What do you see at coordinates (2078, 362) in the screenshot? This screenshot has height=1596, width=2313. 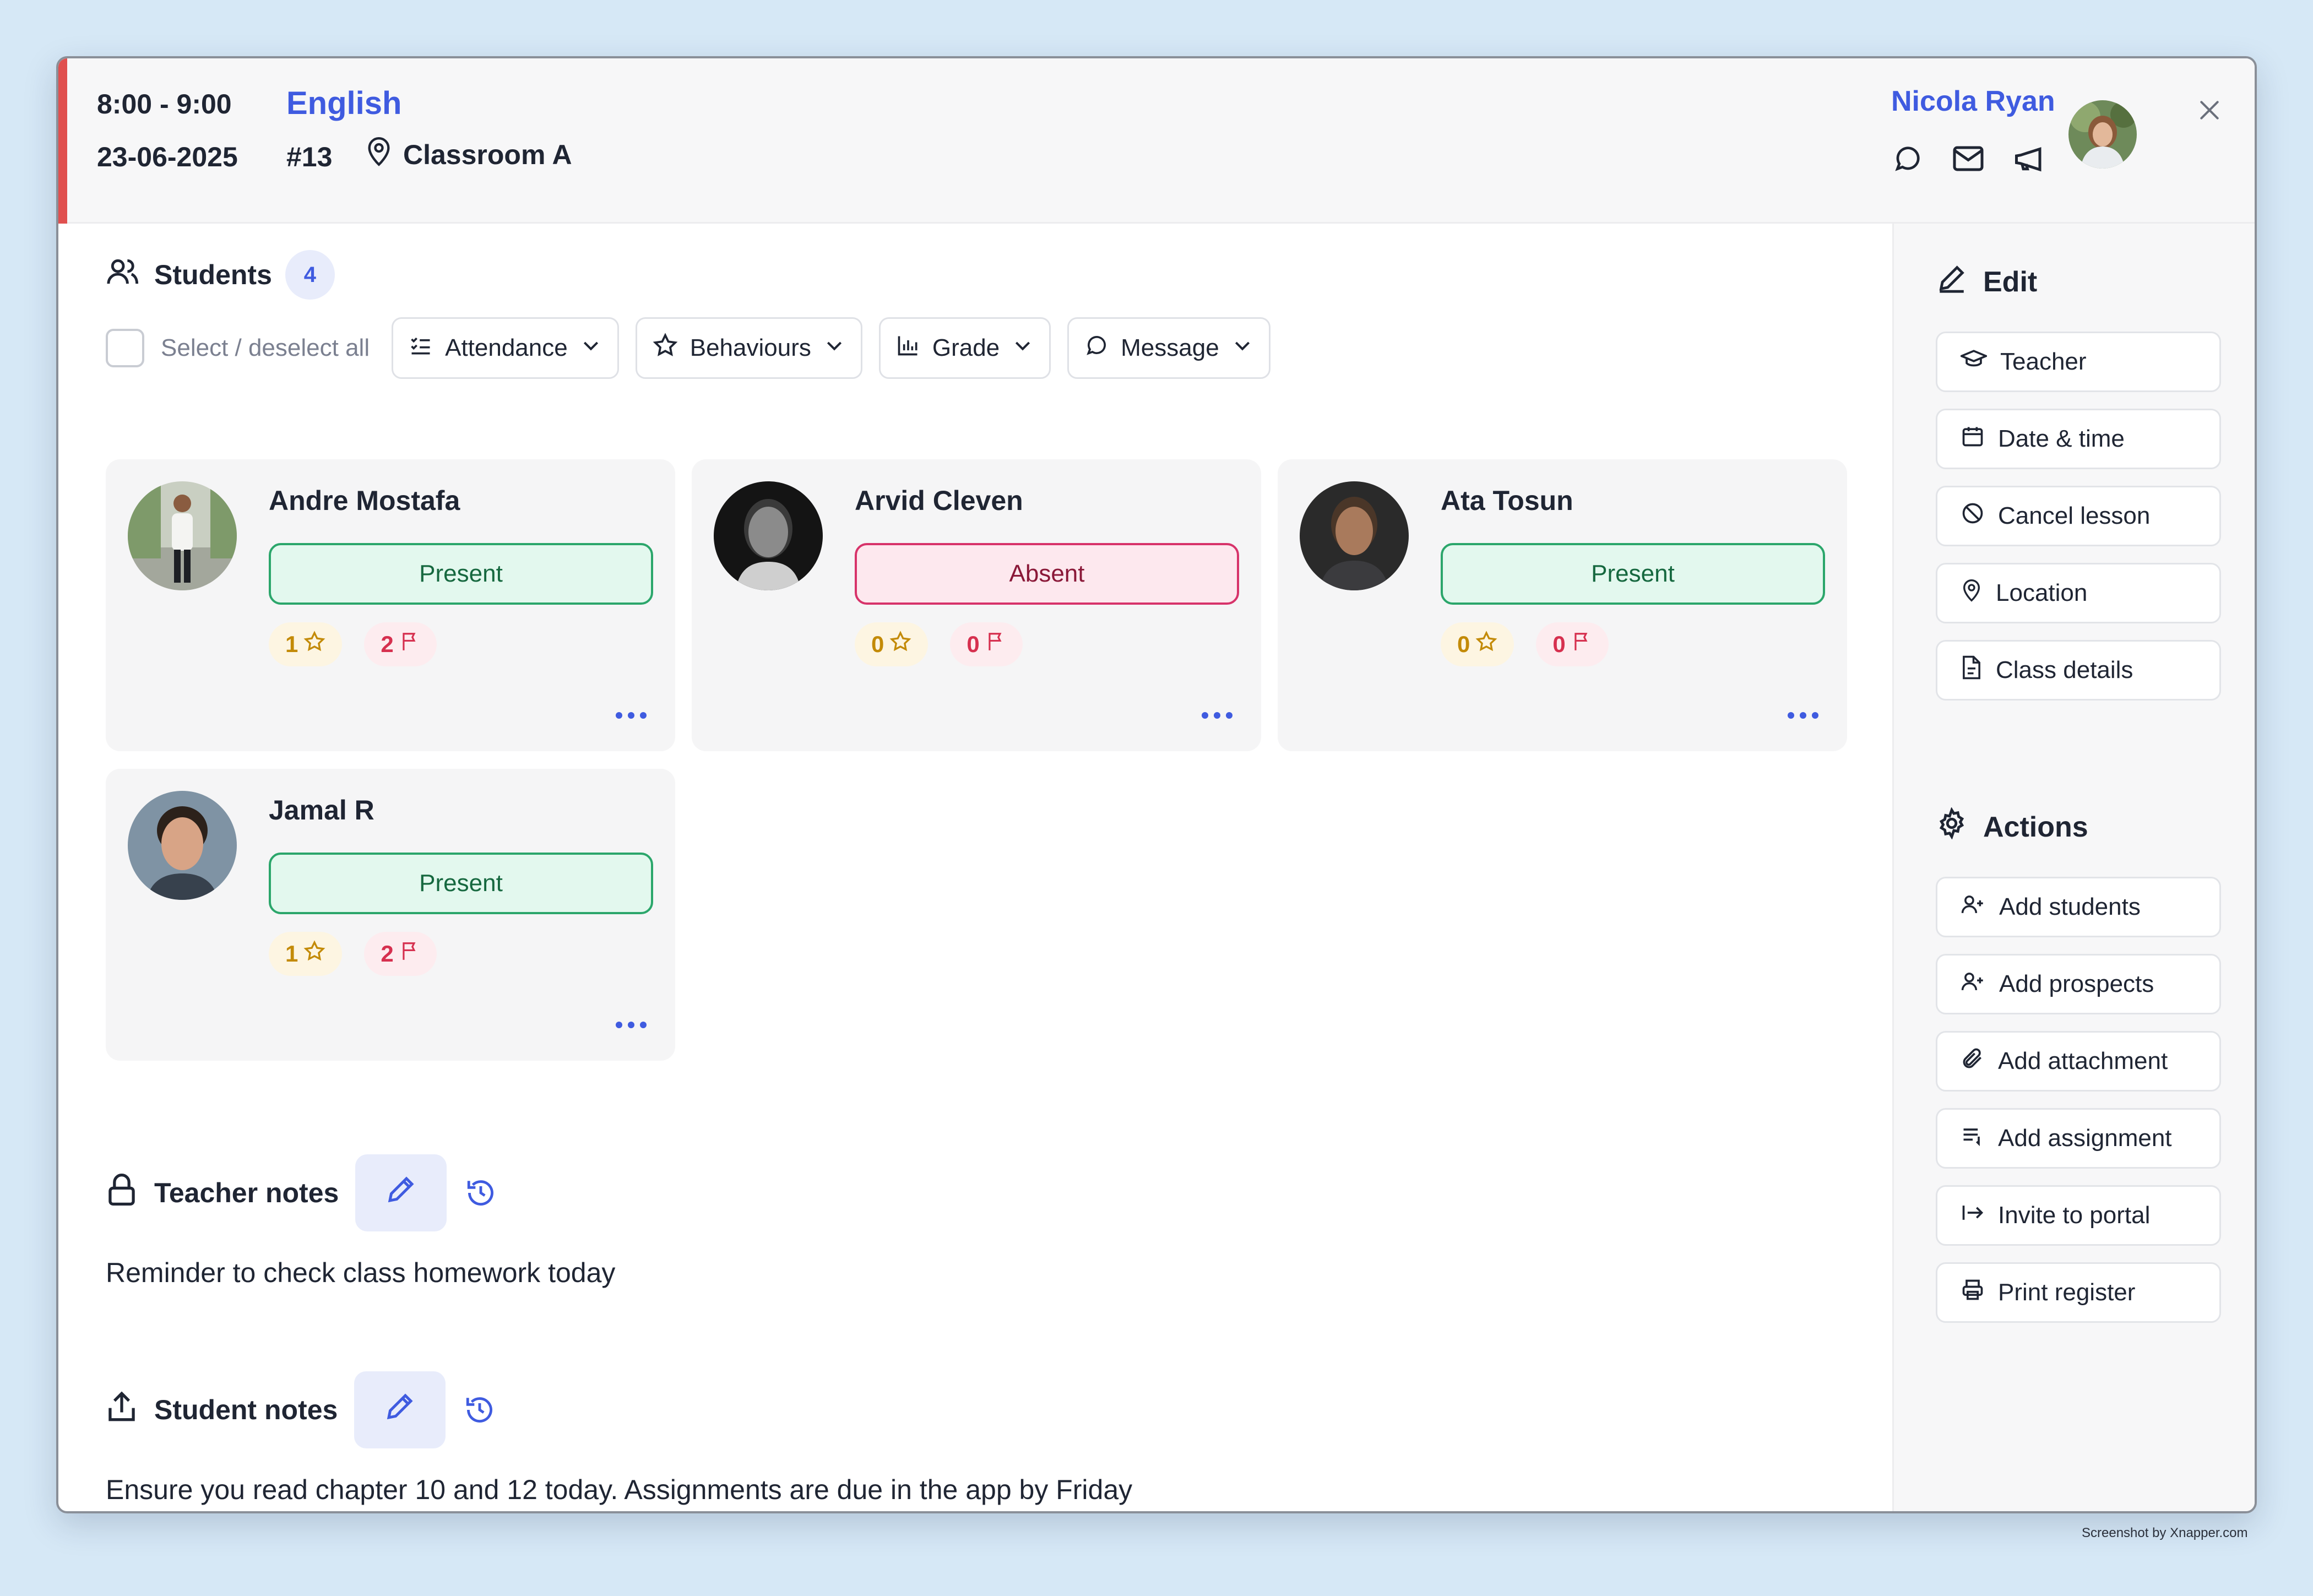 I see `edit-teacher-button: Teacher` at bounding box center [2078, 362].